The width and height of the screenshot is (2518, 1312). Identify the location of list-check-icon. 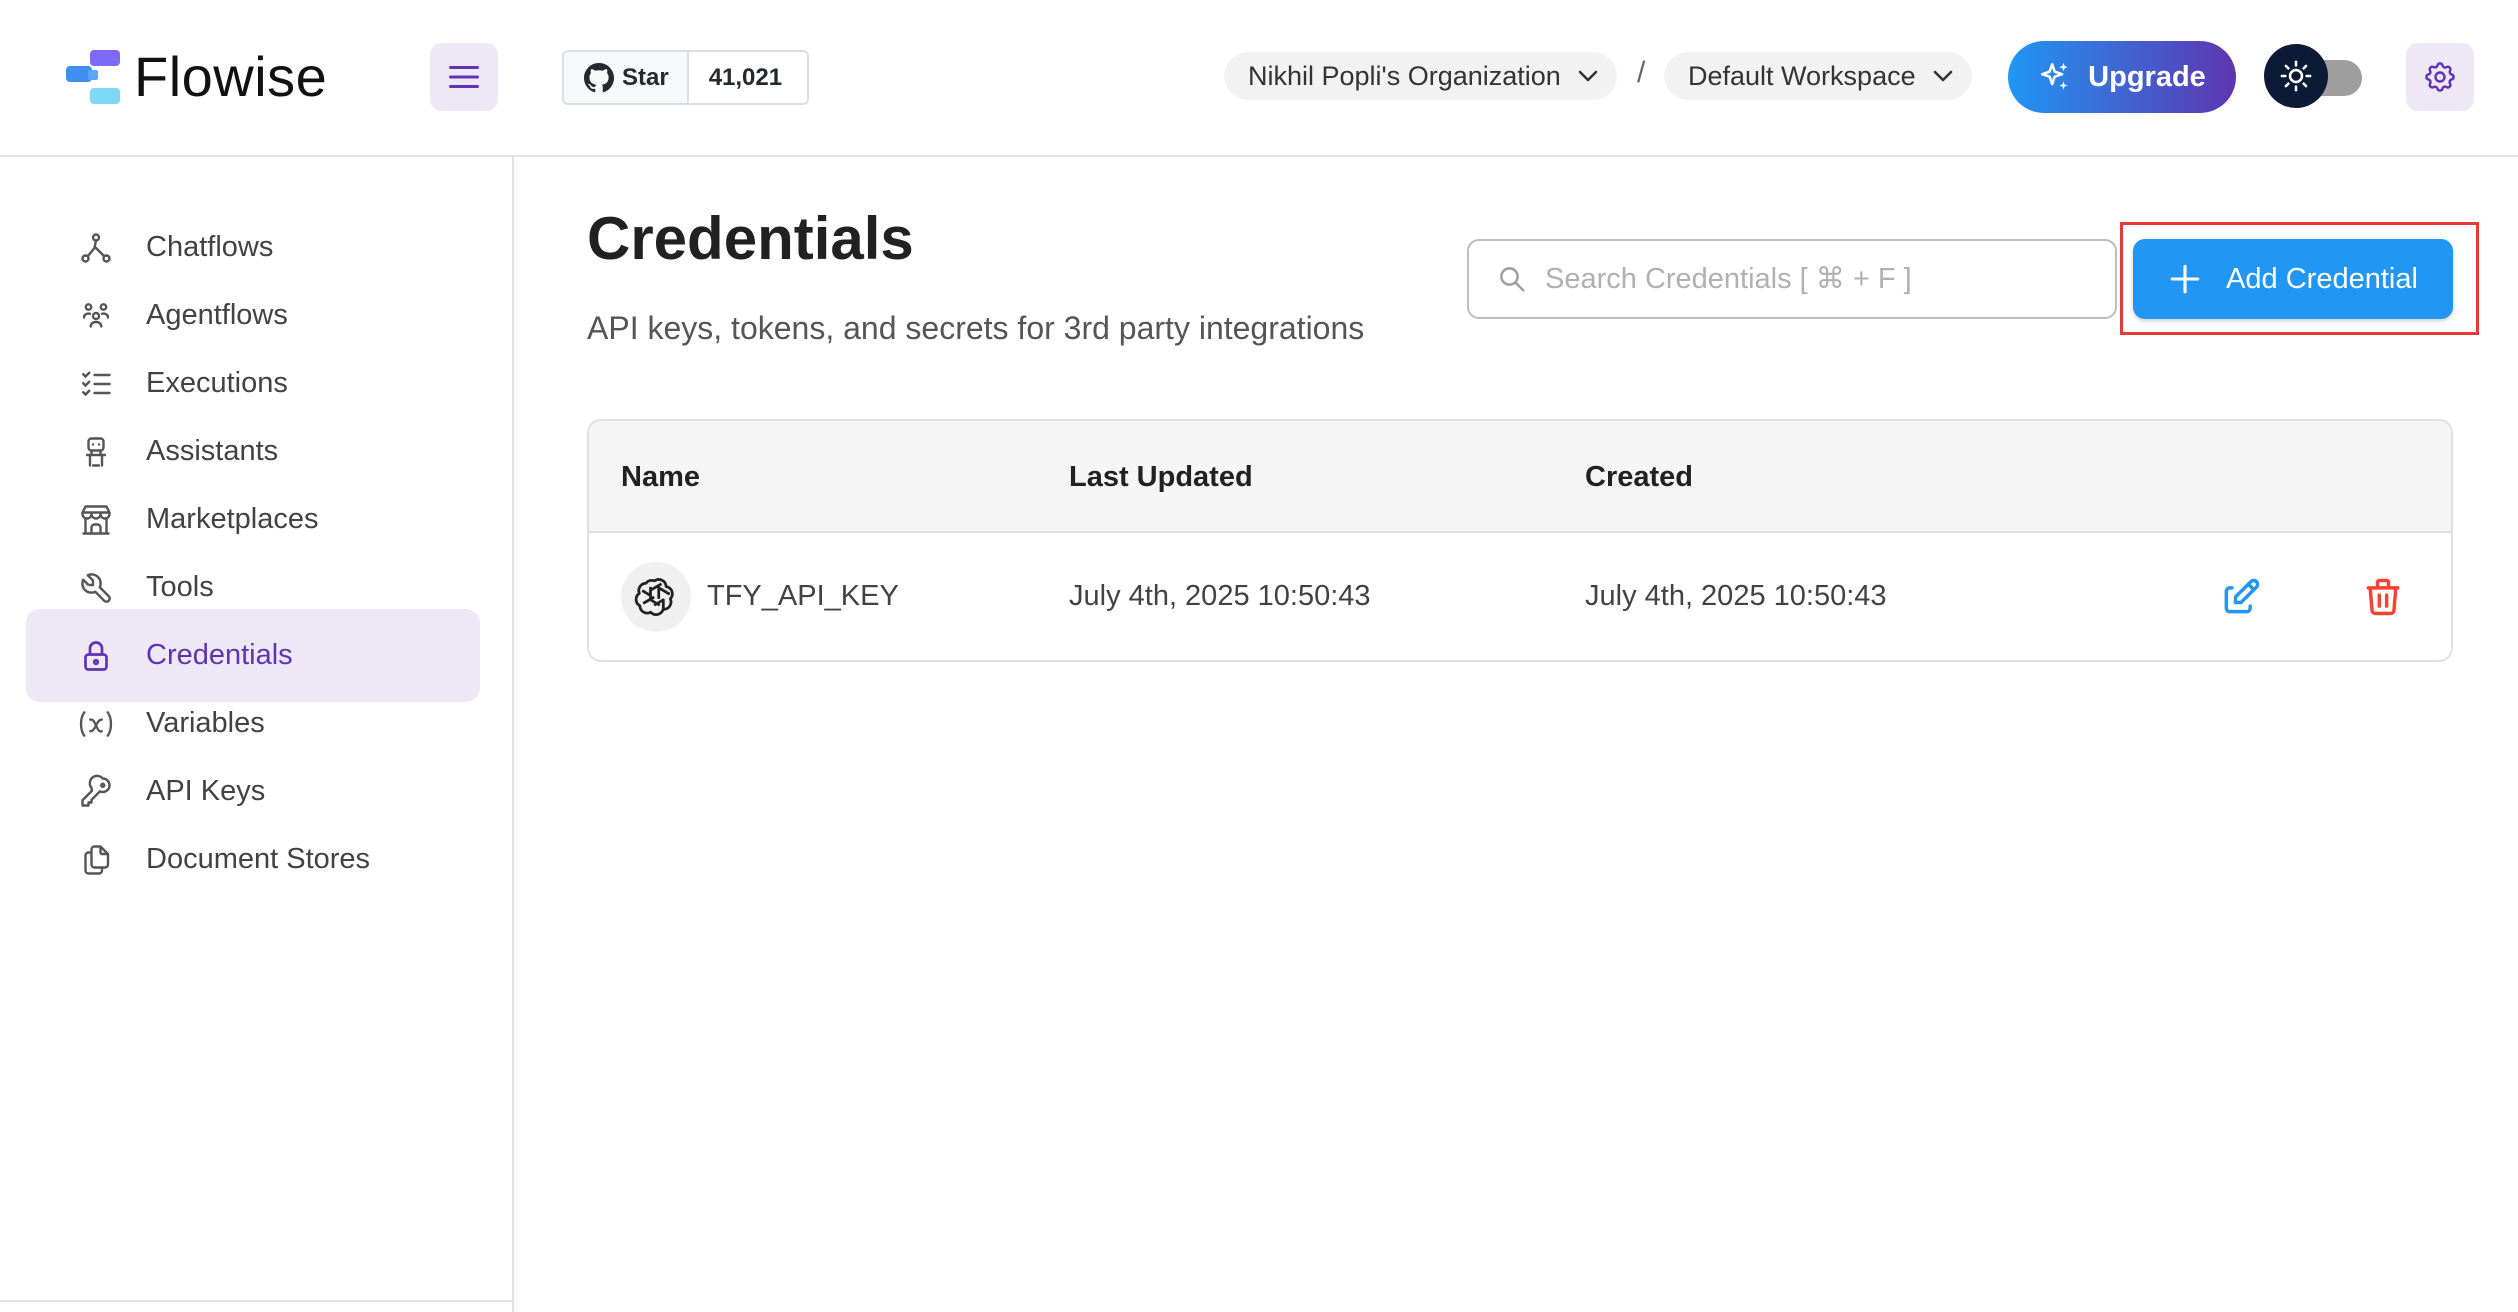
(96, 384).